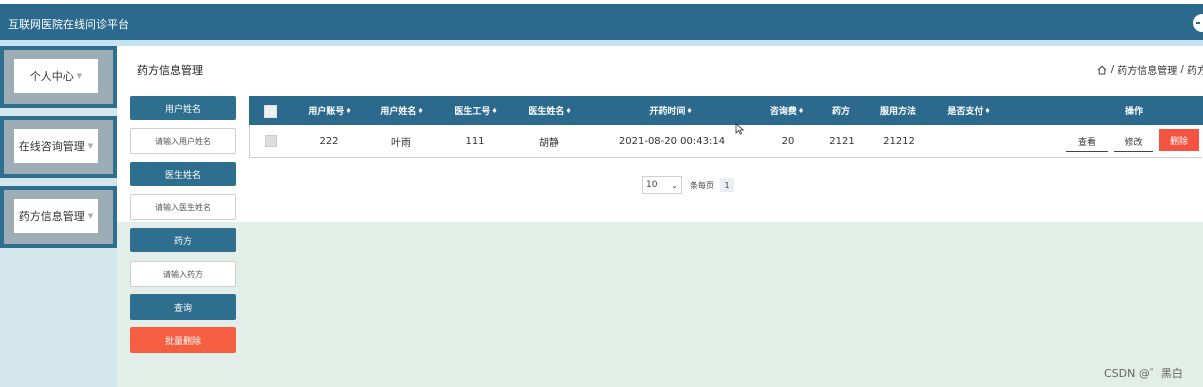 The width and height of the screenshot is (1203, 387). I want to click on cell-fee: 20, so click(788, 141).